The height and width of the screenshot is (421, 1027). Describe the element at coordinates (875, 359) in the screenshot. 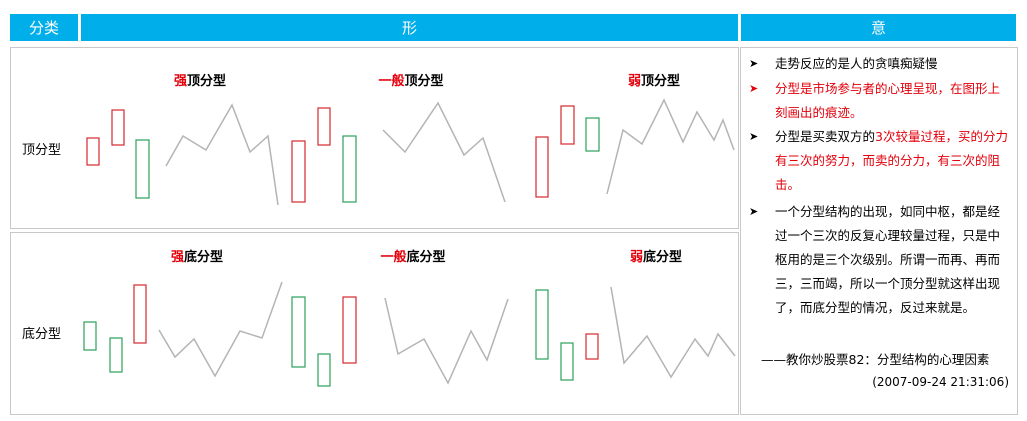

I see `source-citation: ——教你炒股票82：分型结构的心理因素` at that location.